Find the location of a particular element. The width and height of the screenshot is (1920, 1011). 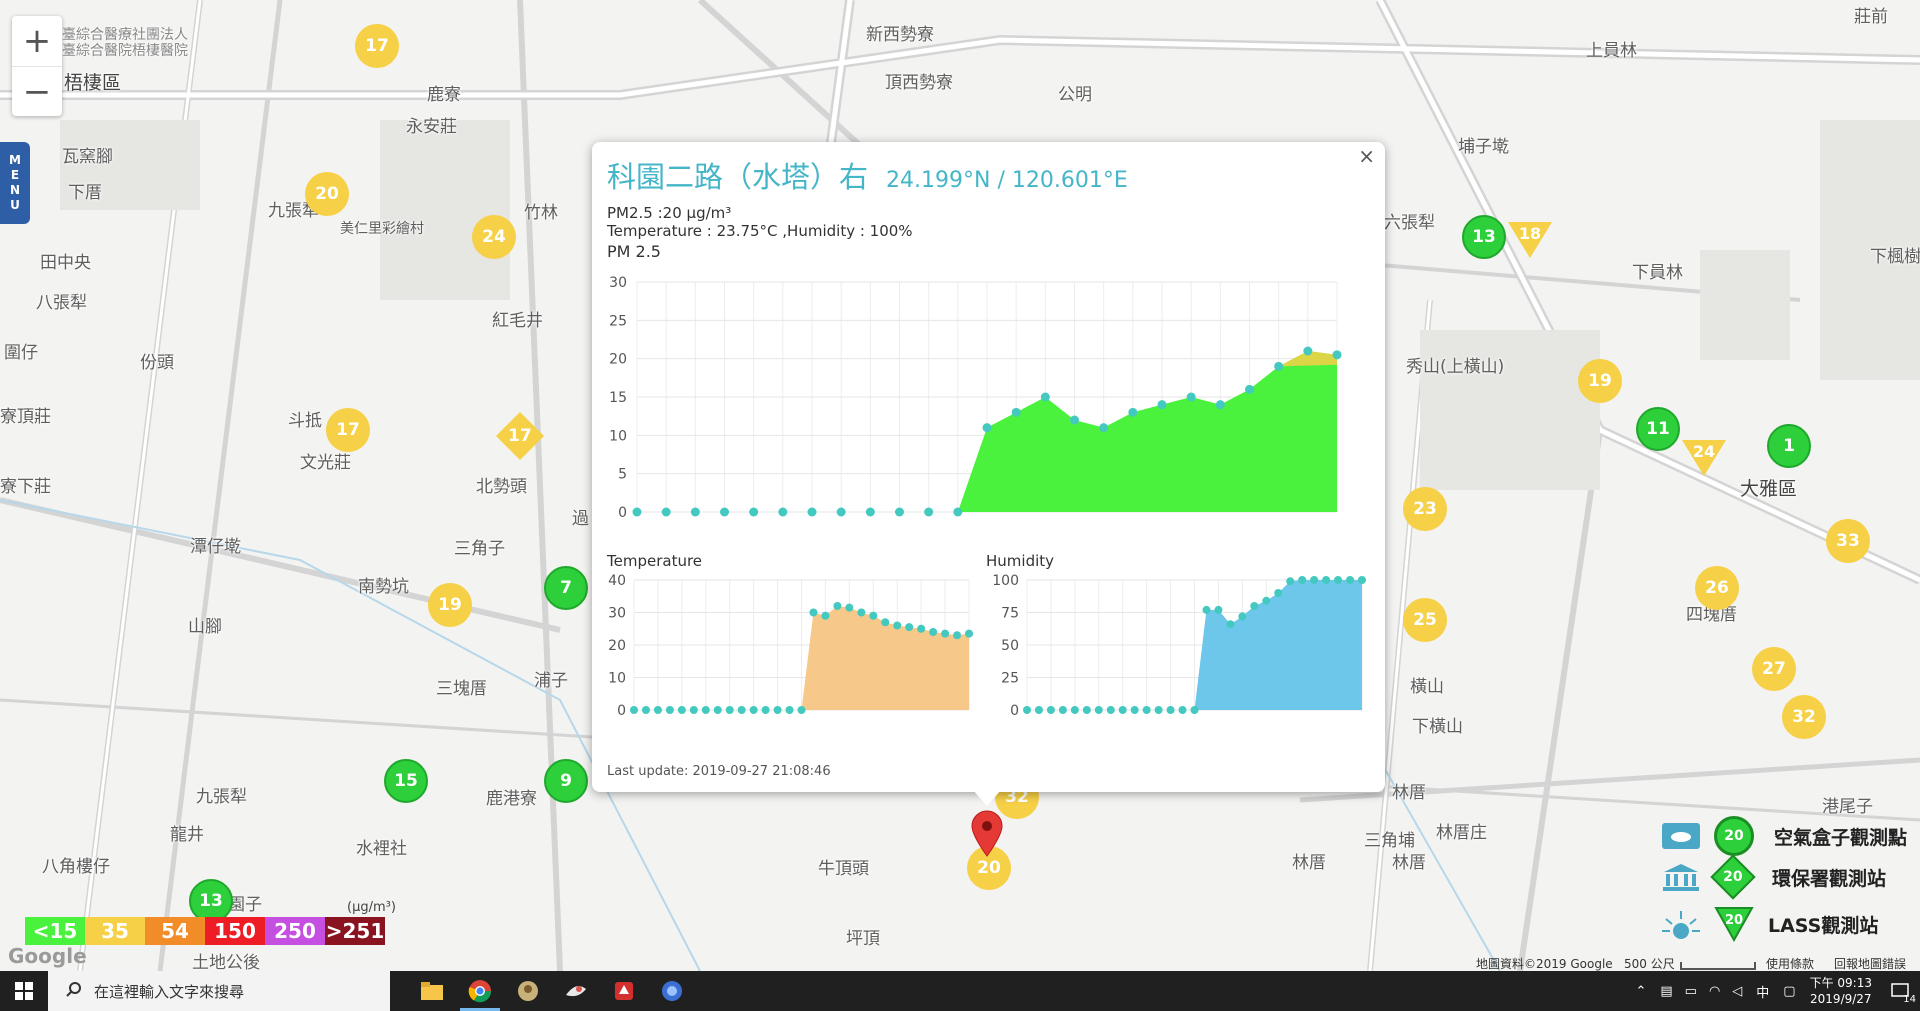

terms-link: 使用條款 is located at coordinates (1790, 963).